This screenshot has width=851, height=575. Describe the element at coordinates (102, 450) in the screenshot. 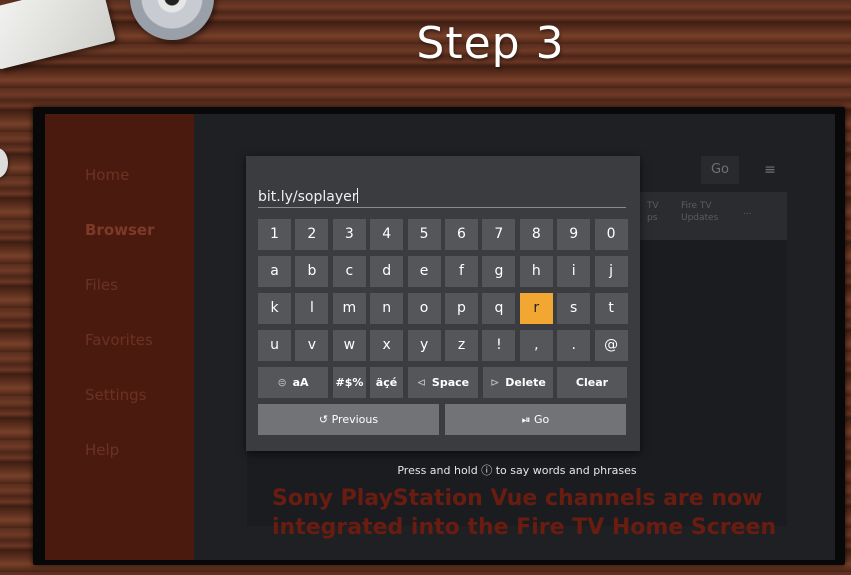

I see `sidebar-item-help: Help` at that location.